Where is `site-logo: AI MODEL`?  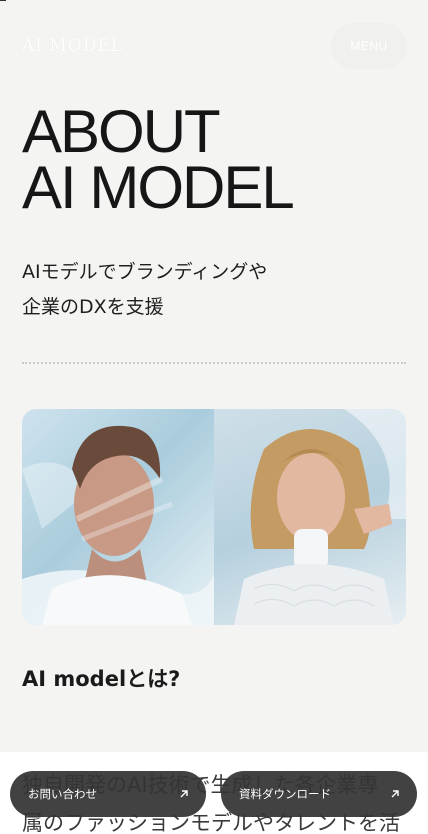 site-logo: AI MODEL is located at coordinates (72, 46).